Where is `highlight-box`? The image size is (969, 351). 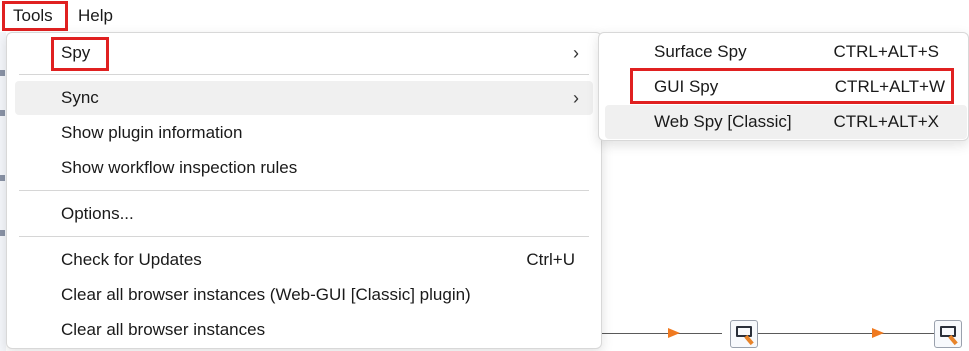 highlight-box is located at coordinates (792, 86).